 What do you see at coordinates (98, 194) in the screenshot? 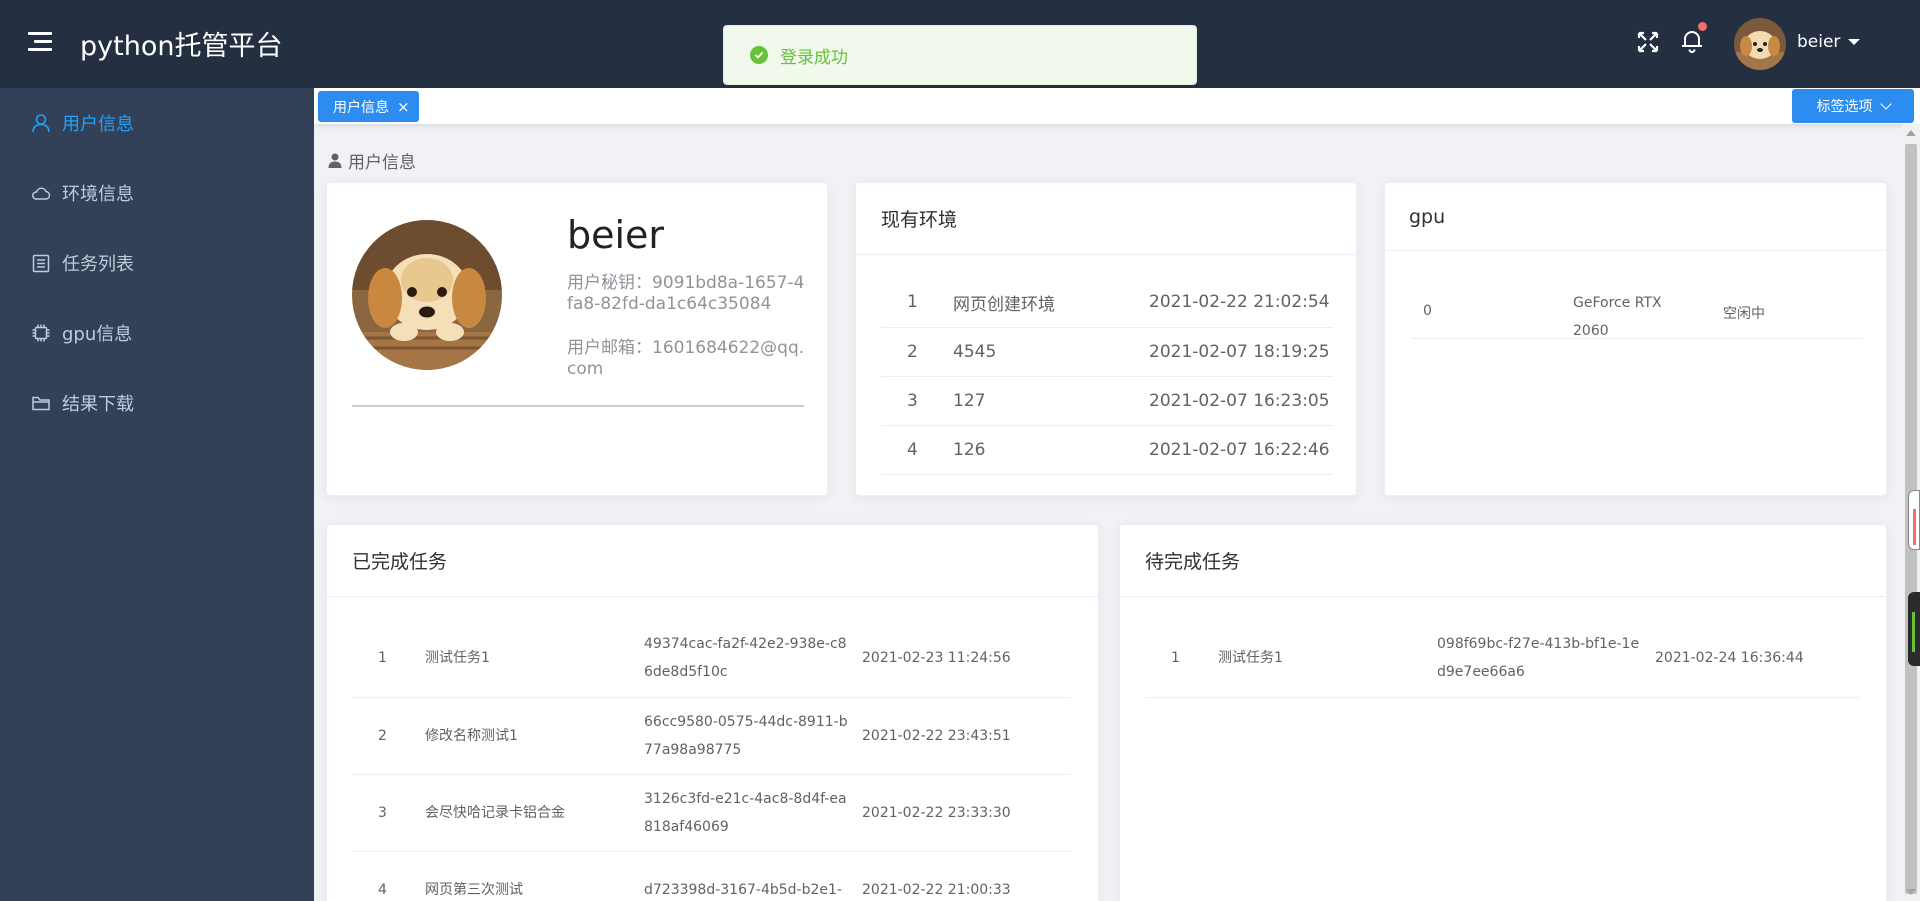
I see `sidebar-item-label: 环境信息` at bounding box center [98, 194].